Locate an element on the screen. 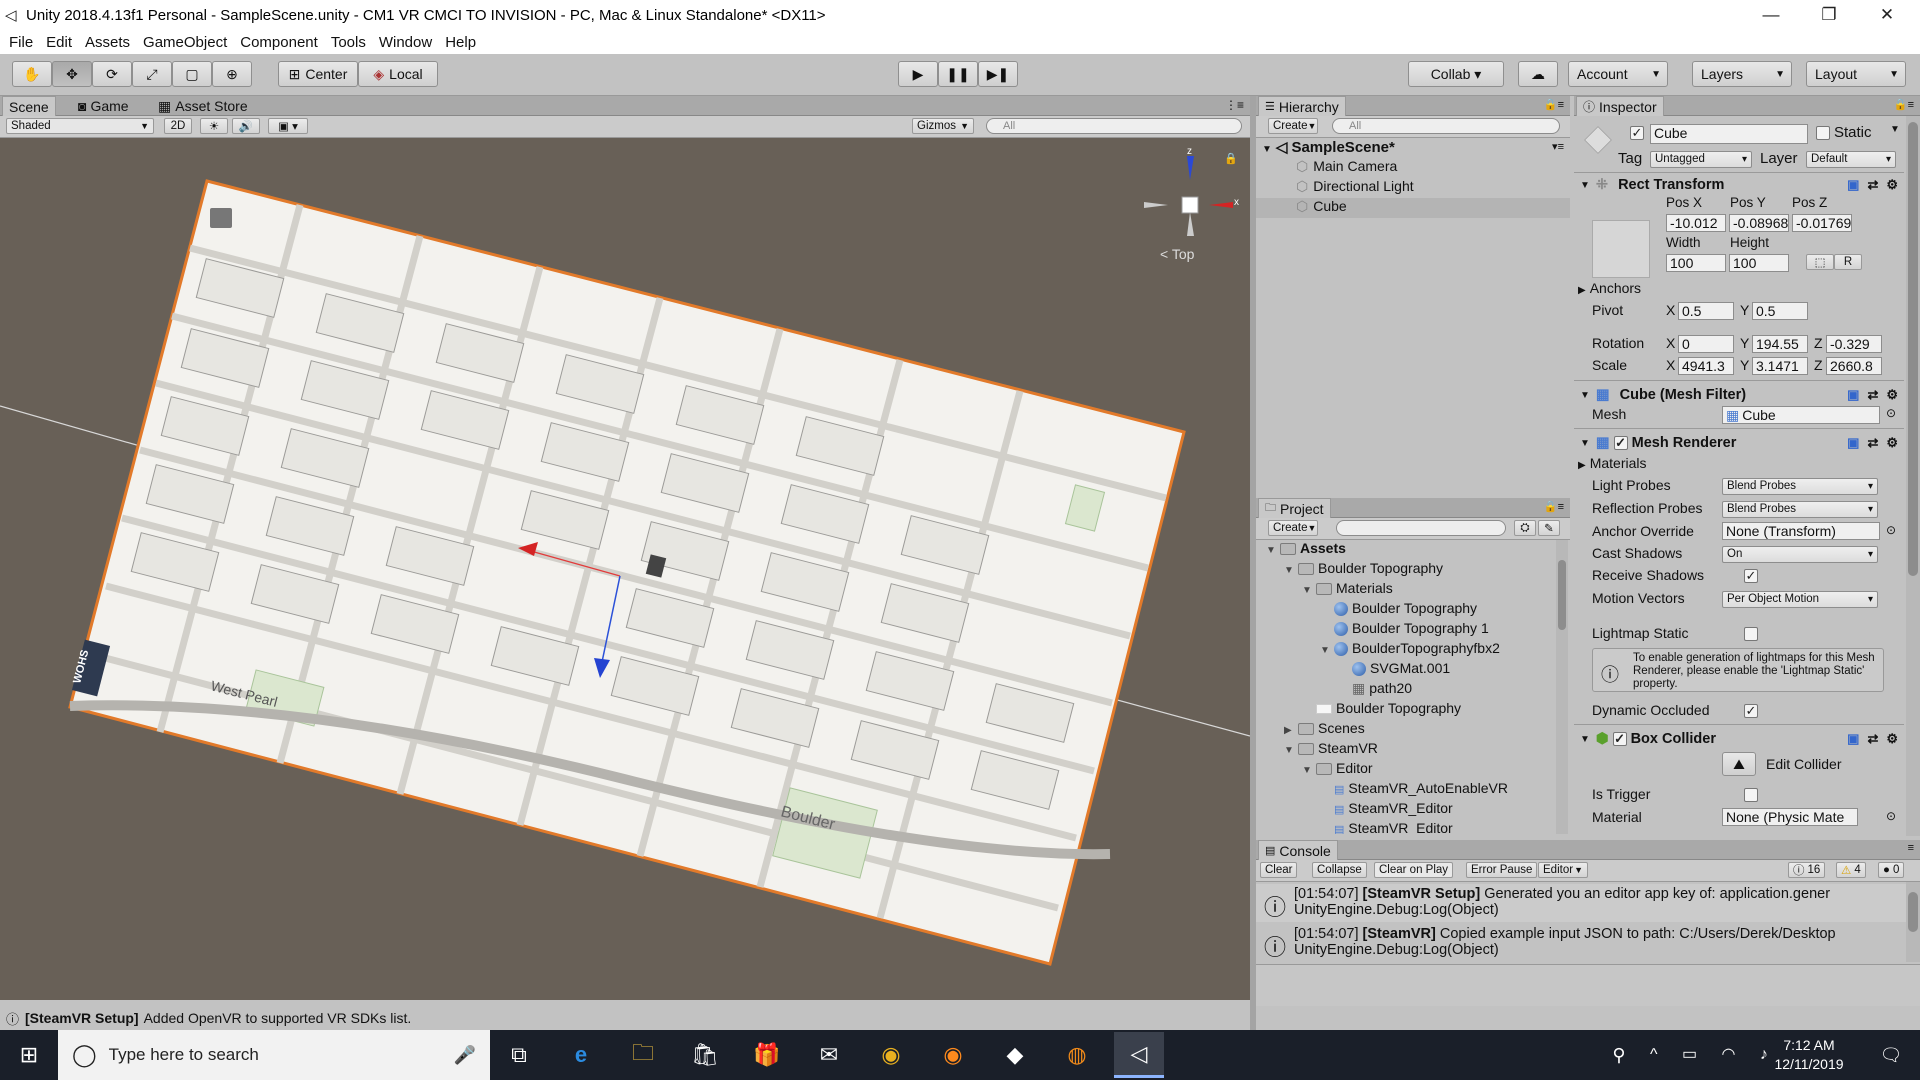  menu-component: Component is located at coordinates (279, 42).